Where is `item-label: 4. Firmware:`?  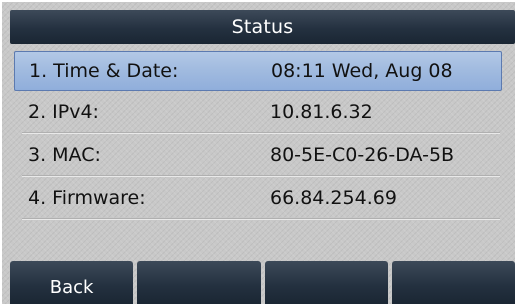 item-label: 4. Firmware: is located at coordinates (87, 197).